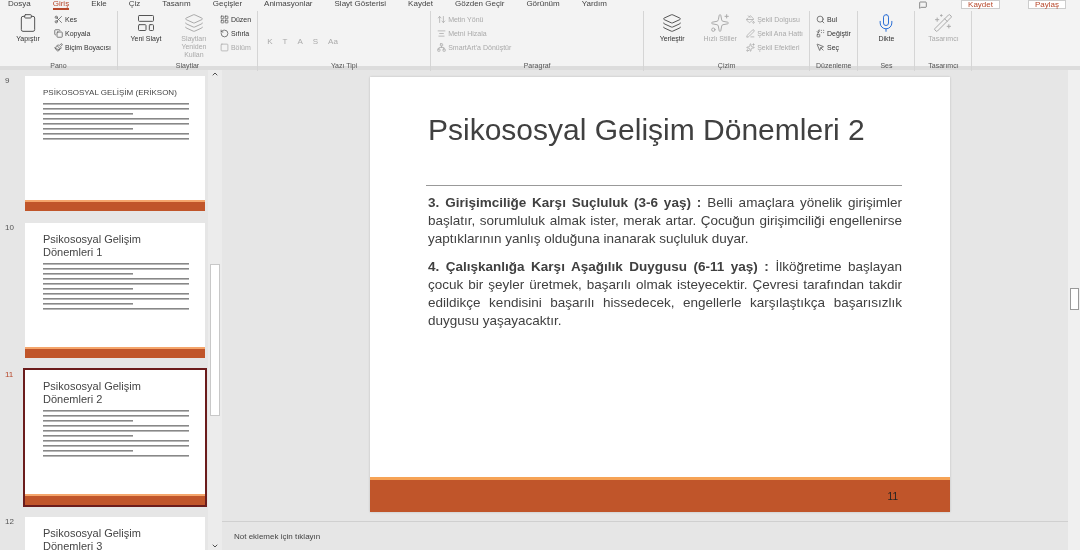  Describe the element at coordinates (665, 294) in the screenshot. I see `slide-paragraph: 4. Çalışkanlığa Karşı Aşağılık Duygusu (6-11 yaş) : İlköğretime başlayan çocuk bir şeyler üretmek, başarılı olmak isteyecektir. Çevresi tarafından takdir edildikçe kendisini başarılı hissedecek, engellerle karşılaştıkça başarısızlık duygusu yaşayacaktır.` at that location.